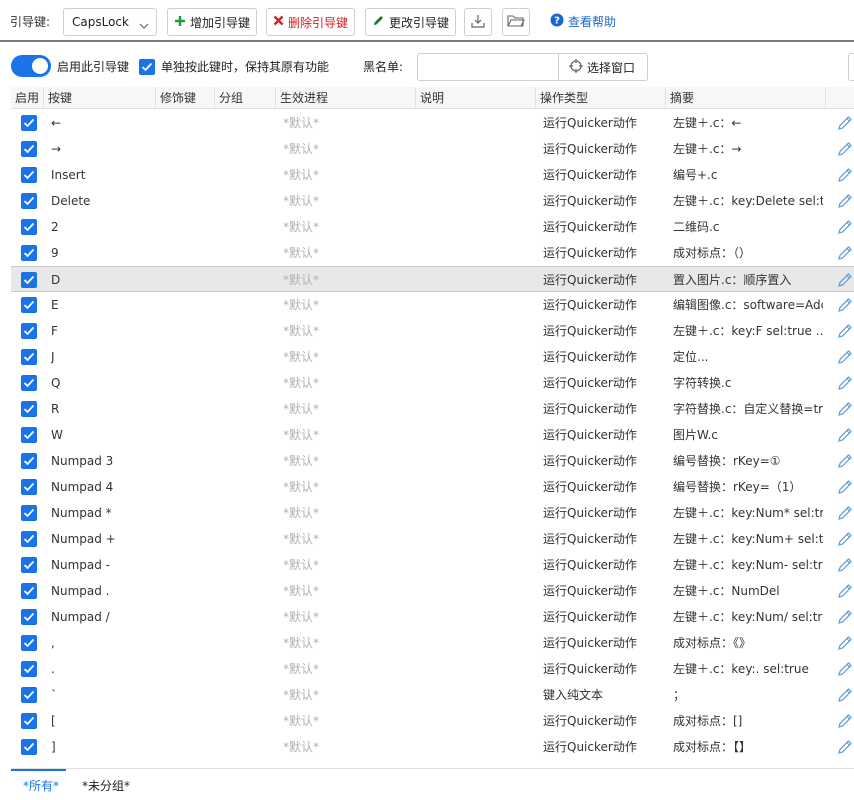 This screenshot has width=854, height=800. I want to click on help-link: ? 查看帮助, so click(583, 21).